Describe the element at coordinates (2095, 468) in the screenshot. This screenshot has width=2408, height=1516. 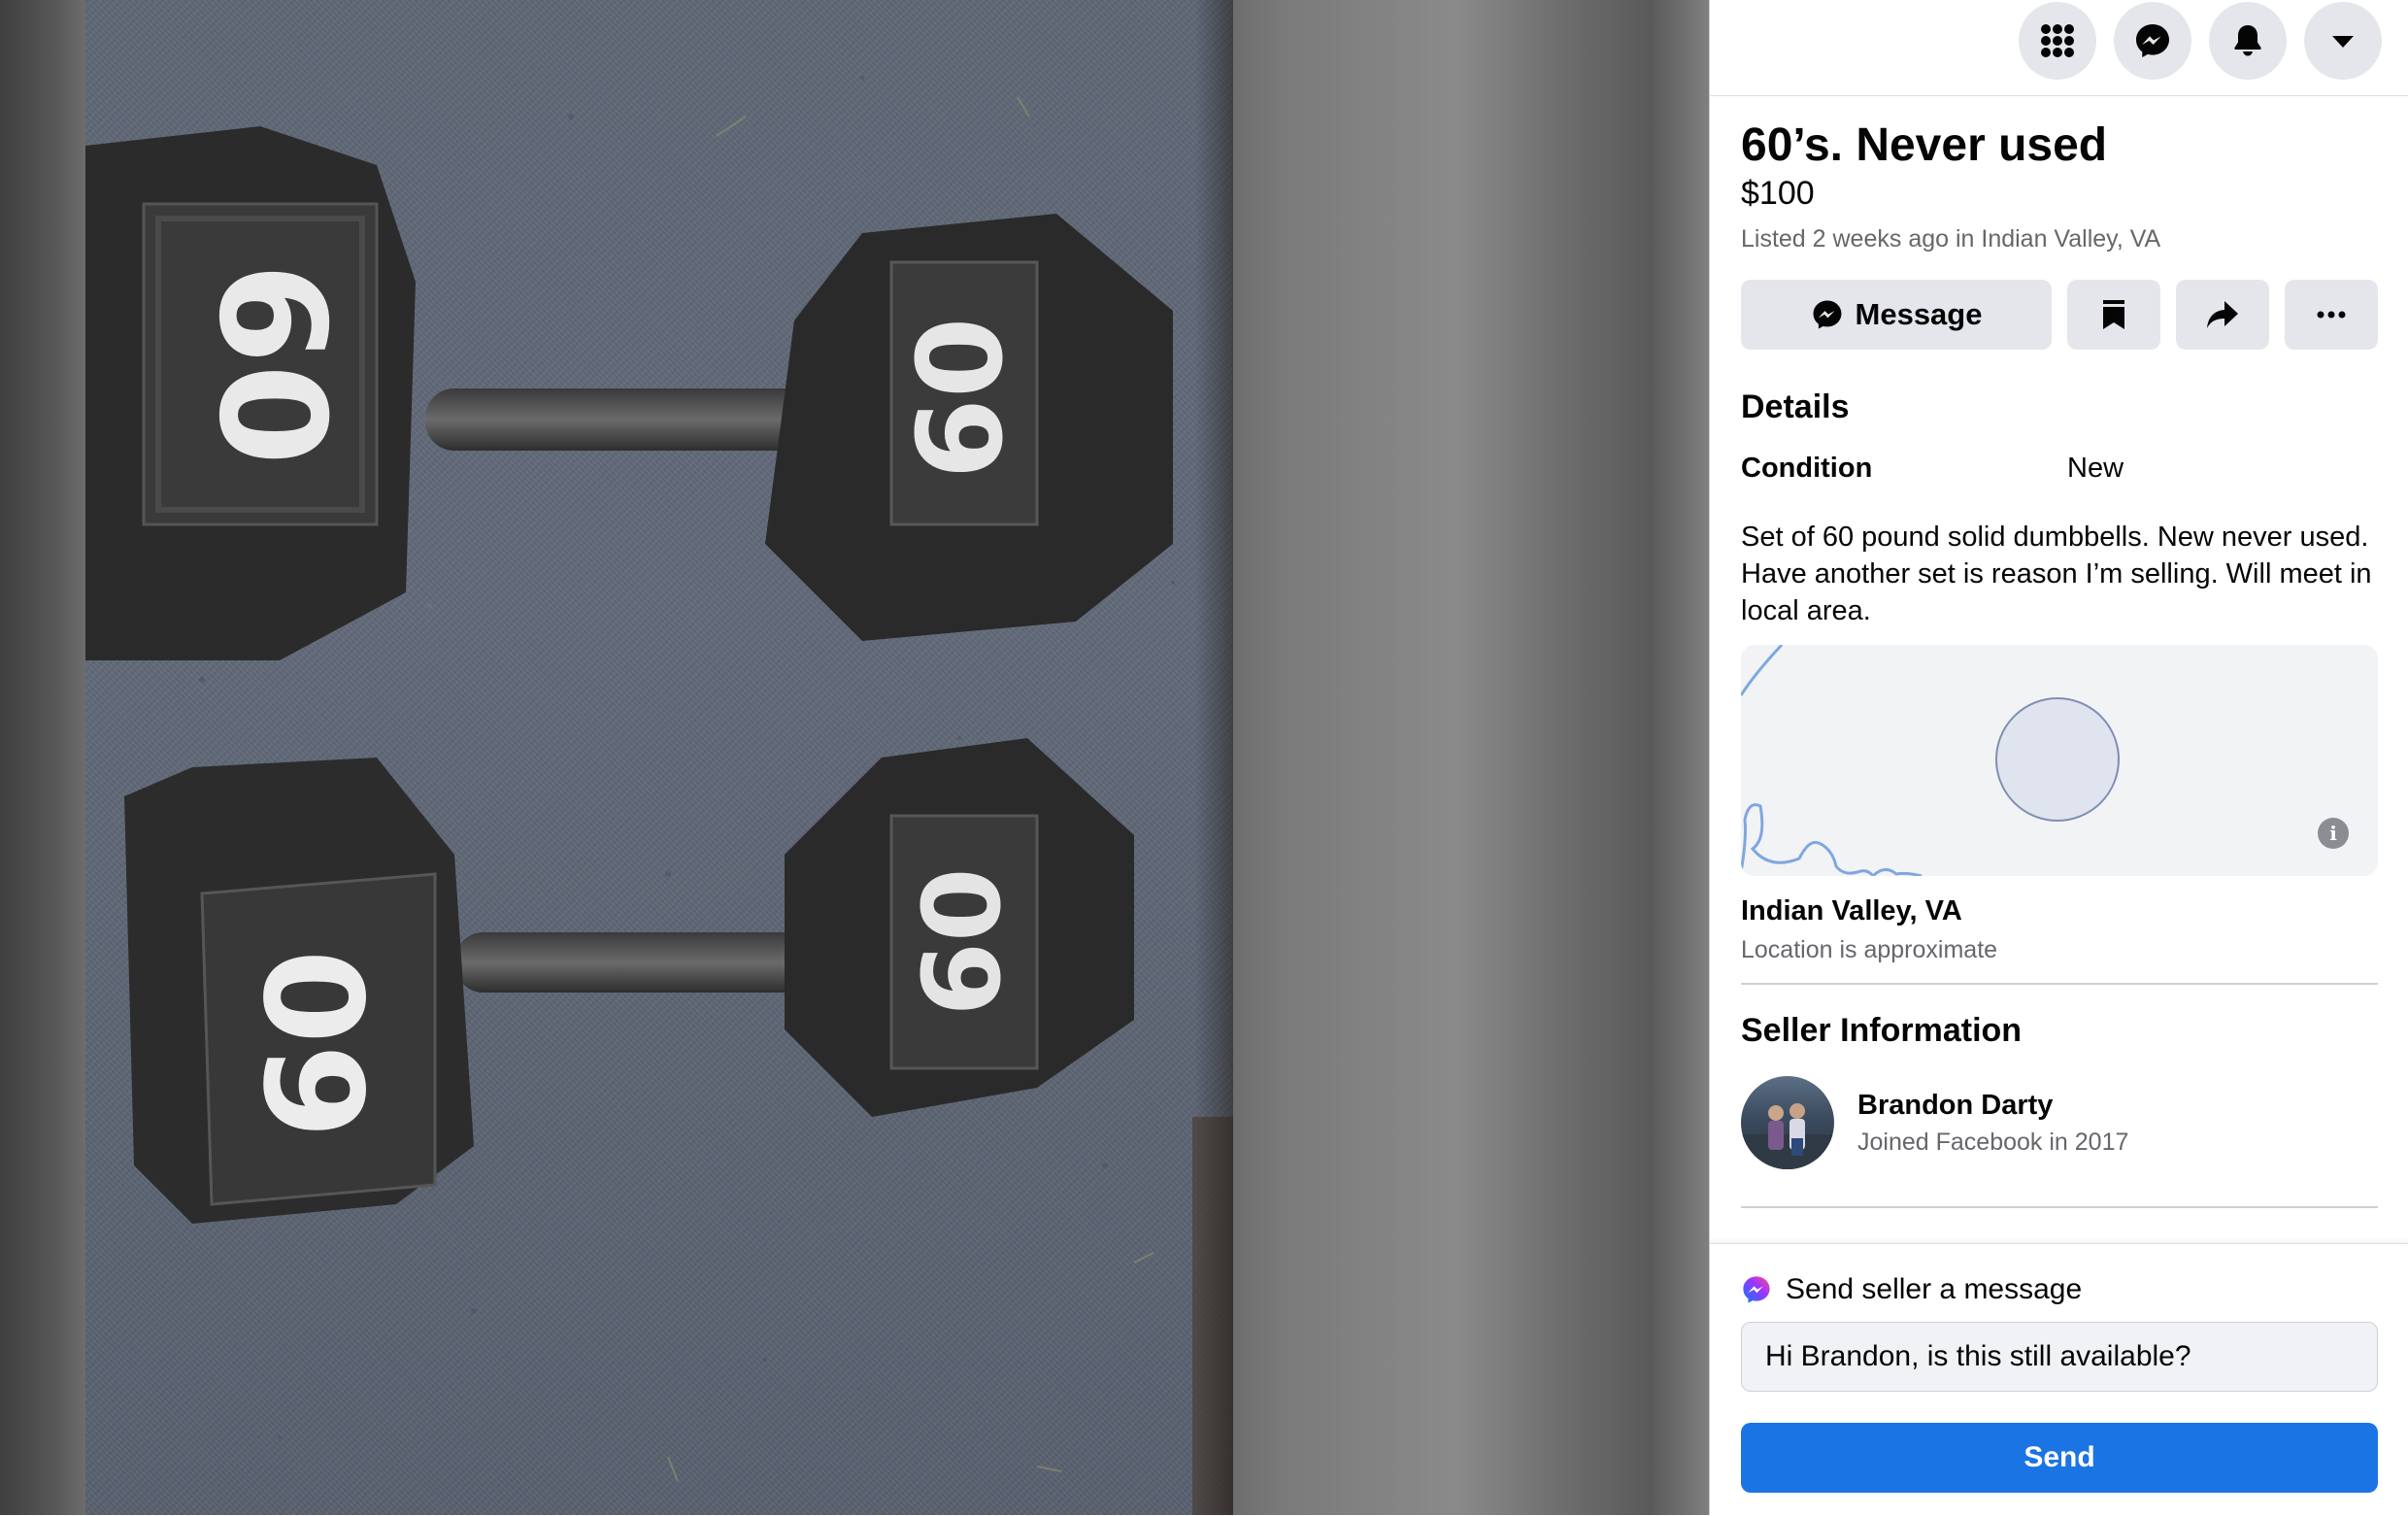
I see `condition-value: New` at that location.